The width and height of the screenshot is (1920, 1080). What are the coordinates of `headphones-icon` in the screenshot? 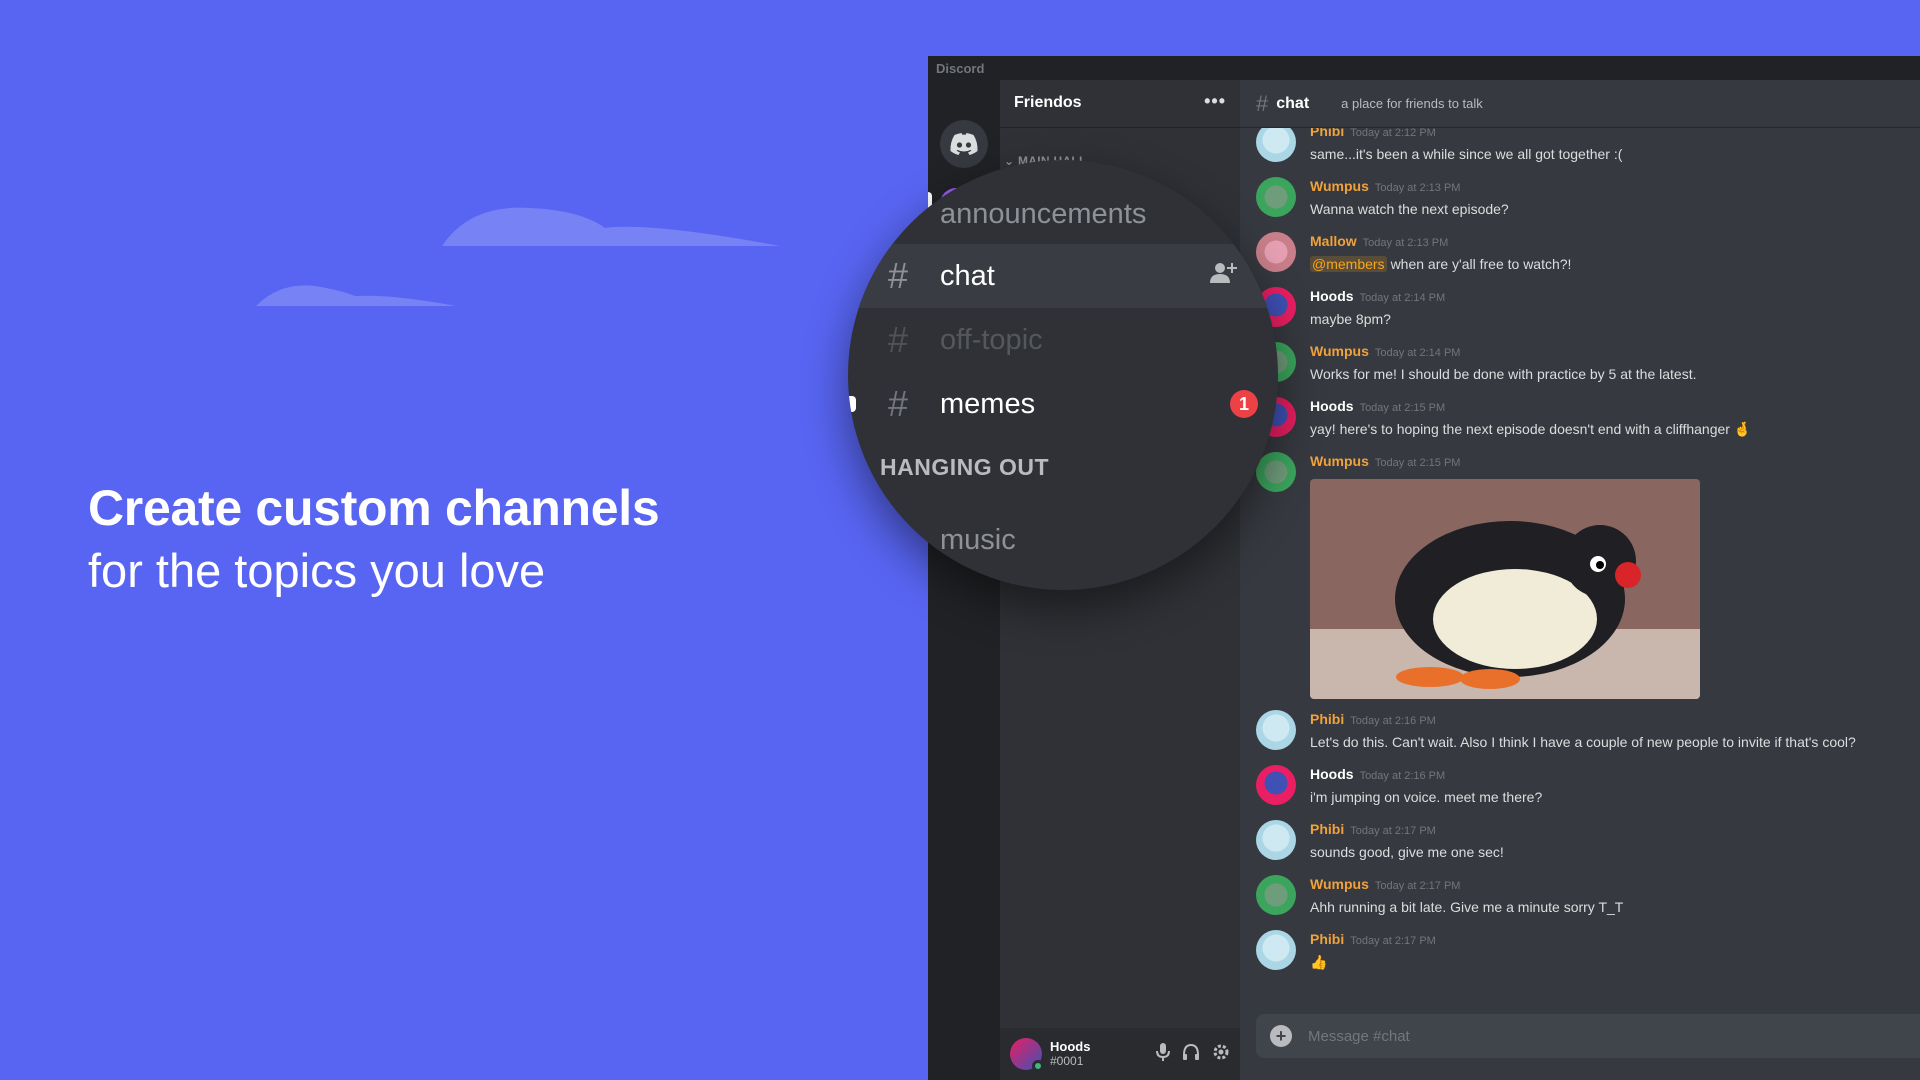 It's located at (1191, 1054).